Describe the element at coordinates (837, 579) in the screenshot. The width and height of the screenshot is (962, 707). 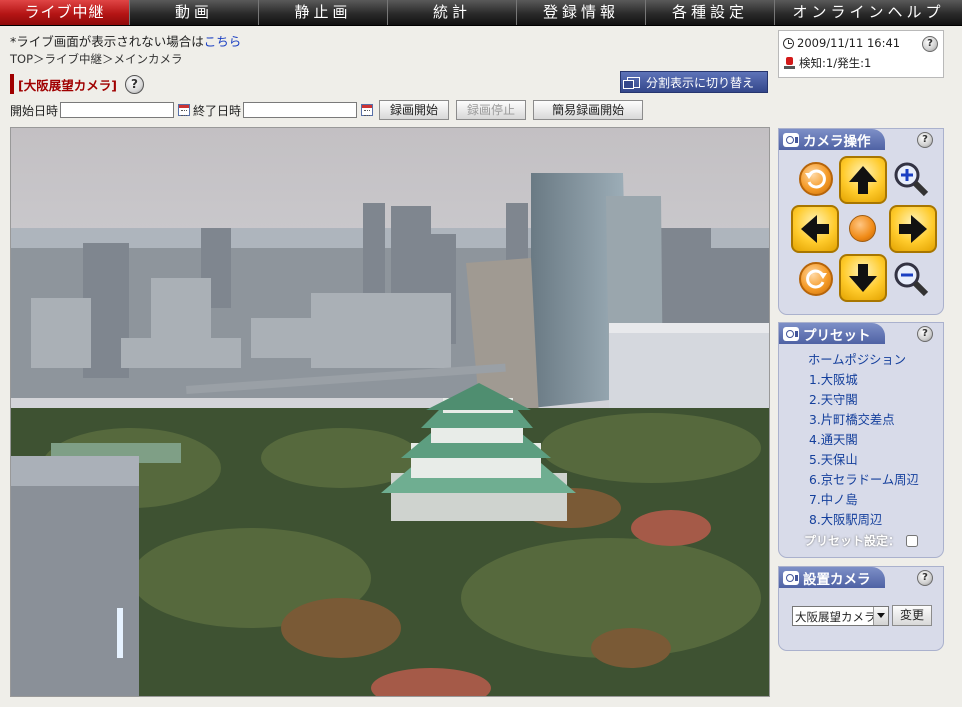
I see `installed-camera-title: 設置カメラ` at that location.